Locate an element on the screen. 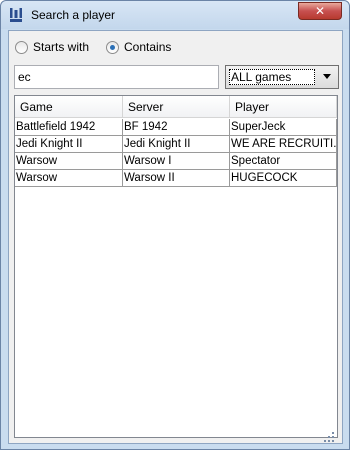 This screenshot has height=450, width=350. close-button: ✕ is located at coordinates (320, 11).